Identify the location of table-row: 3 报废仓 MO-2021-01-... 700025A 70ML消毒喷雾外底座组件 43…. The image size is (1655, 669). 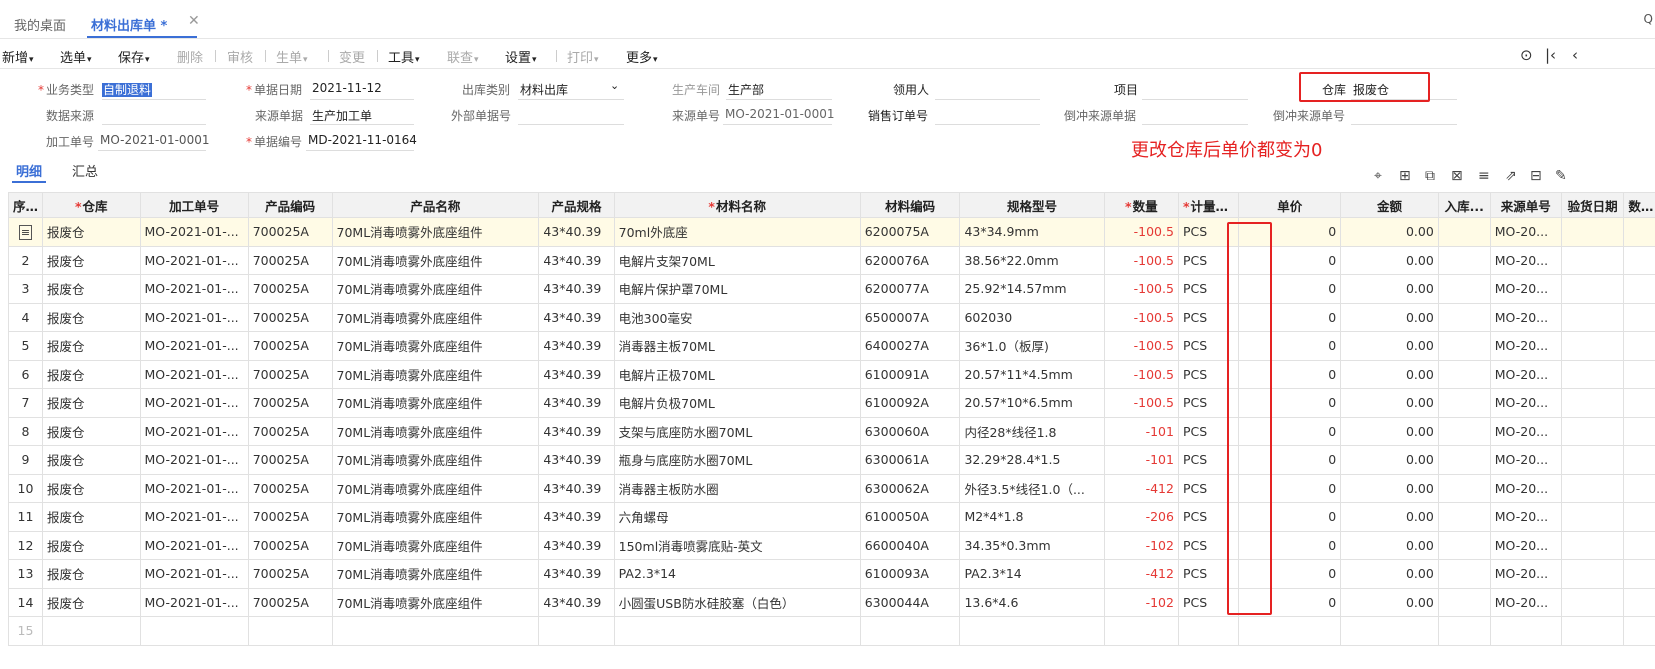
(831, 289).